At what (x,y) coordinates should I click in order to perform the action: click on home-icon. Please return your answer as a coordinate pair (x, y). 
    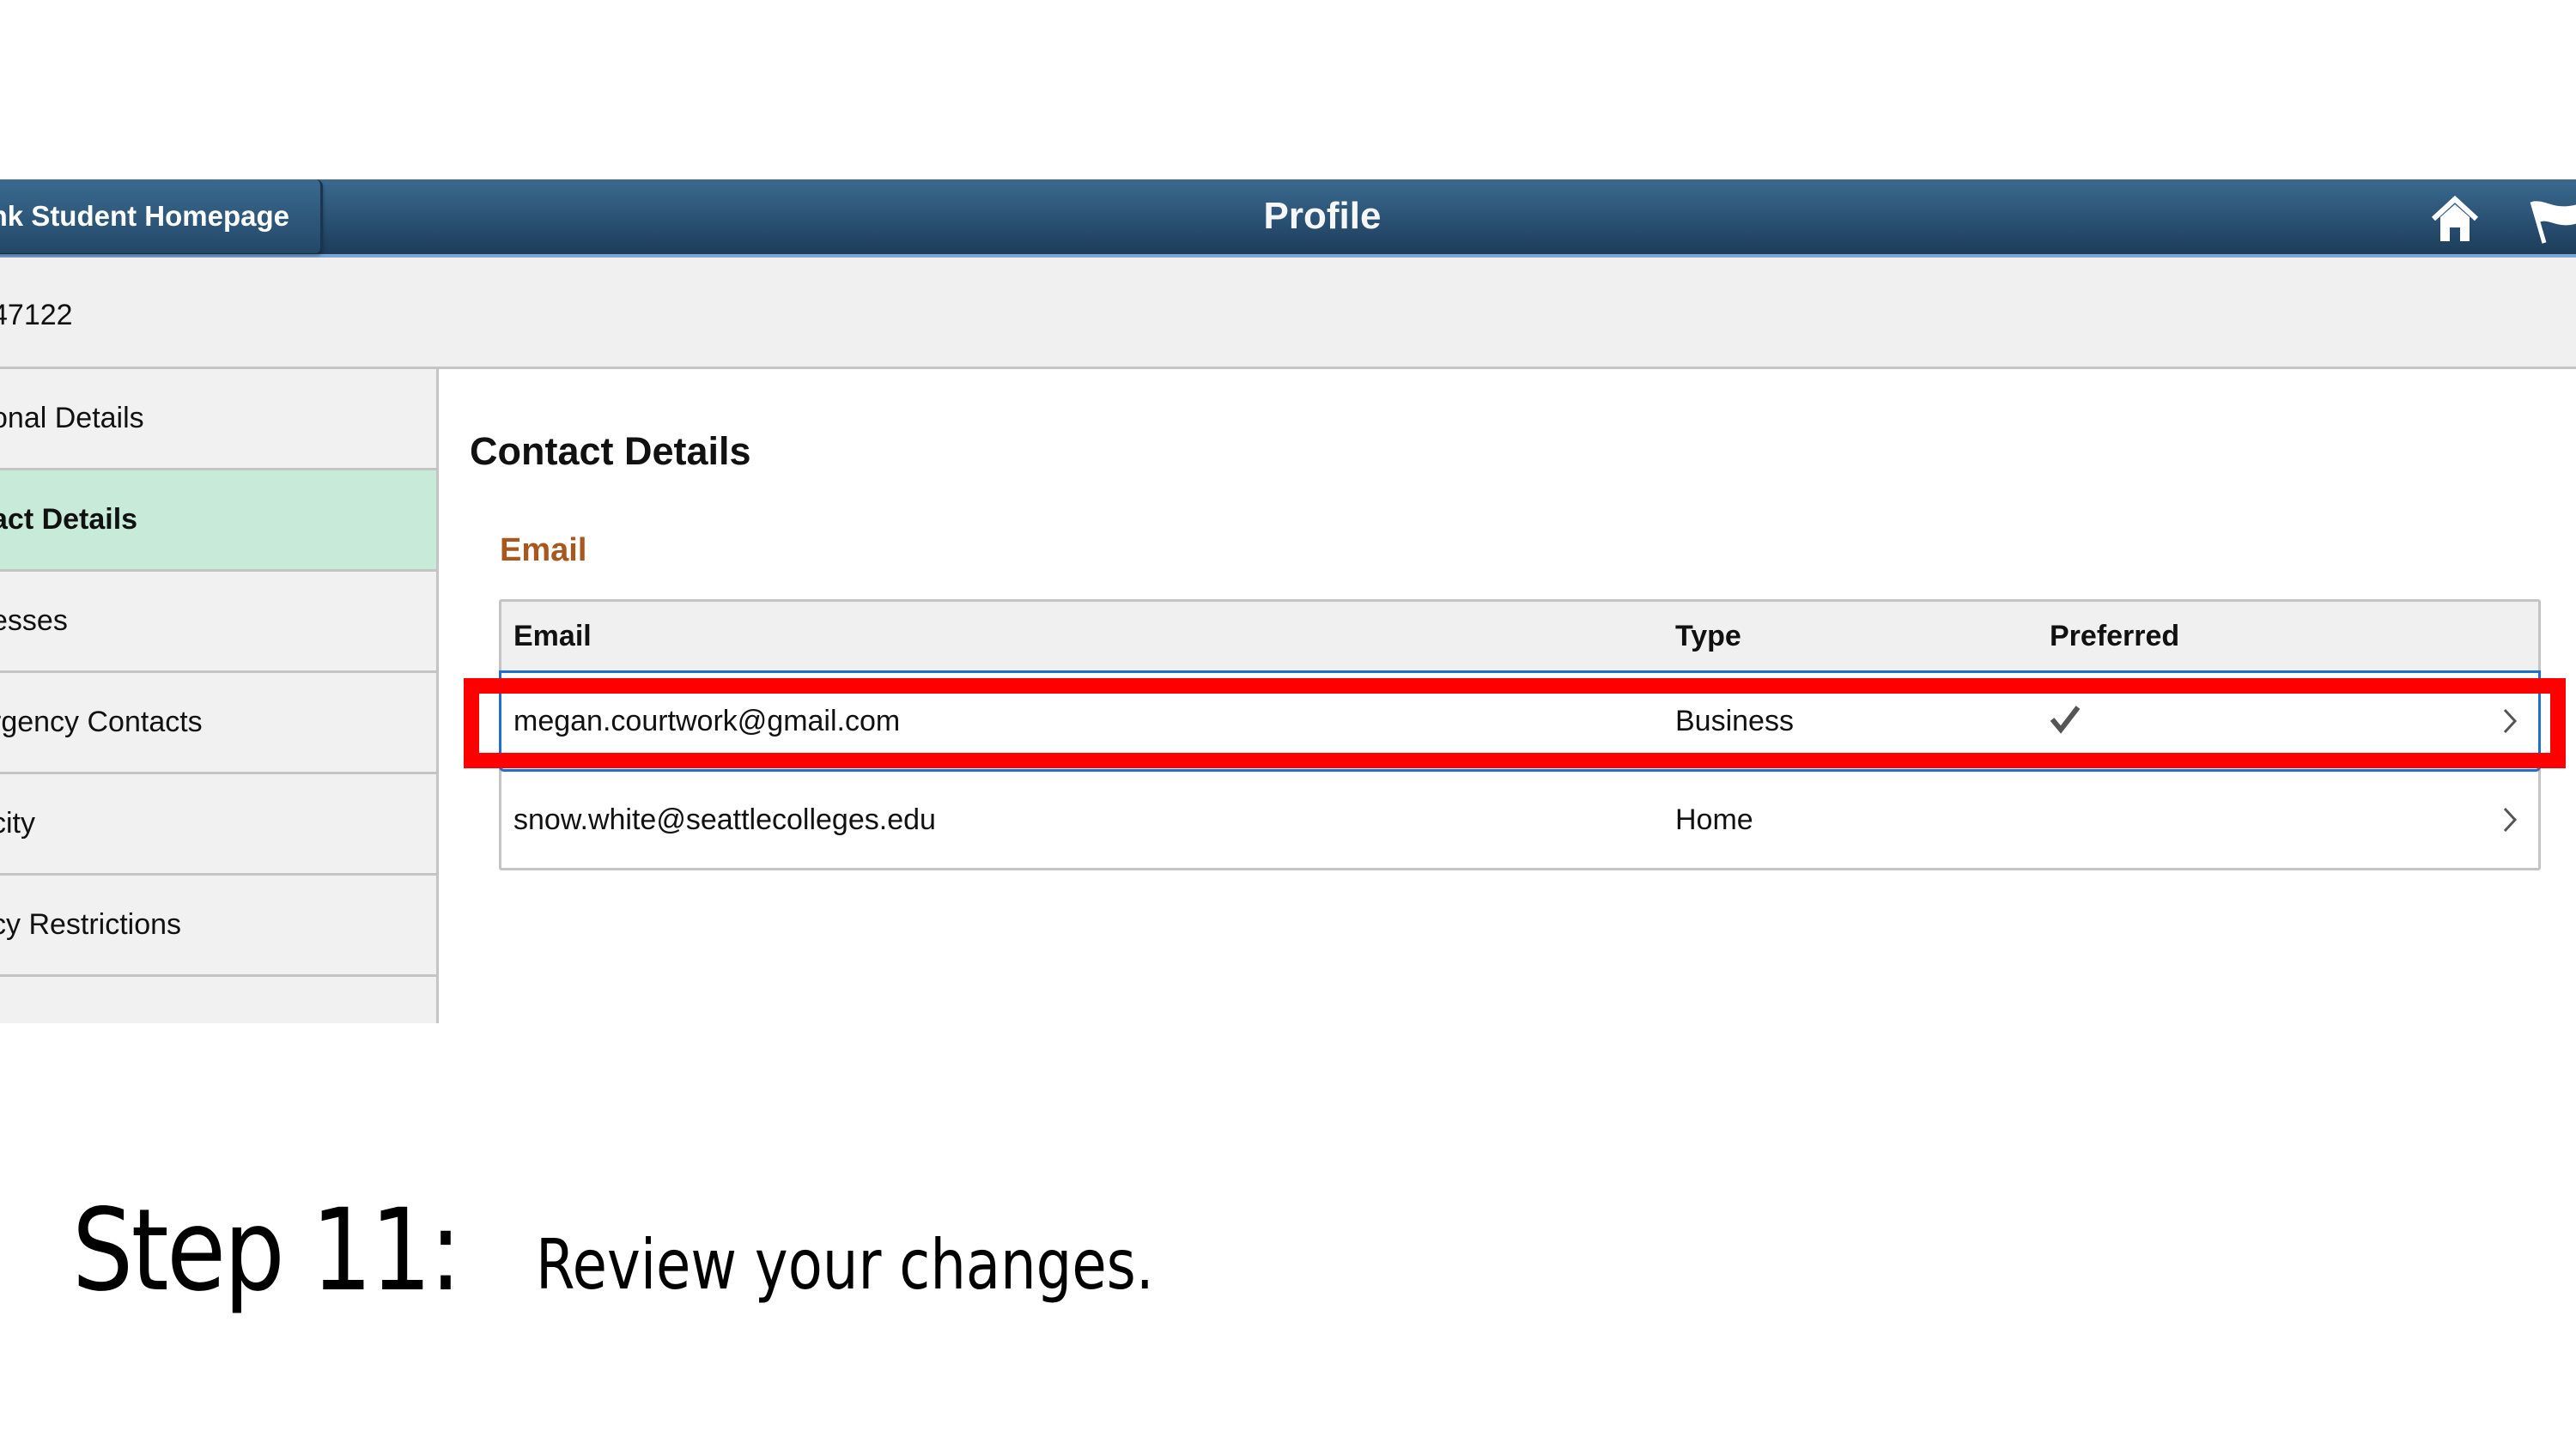
    Looking at the image, I should click on (2455, 219).